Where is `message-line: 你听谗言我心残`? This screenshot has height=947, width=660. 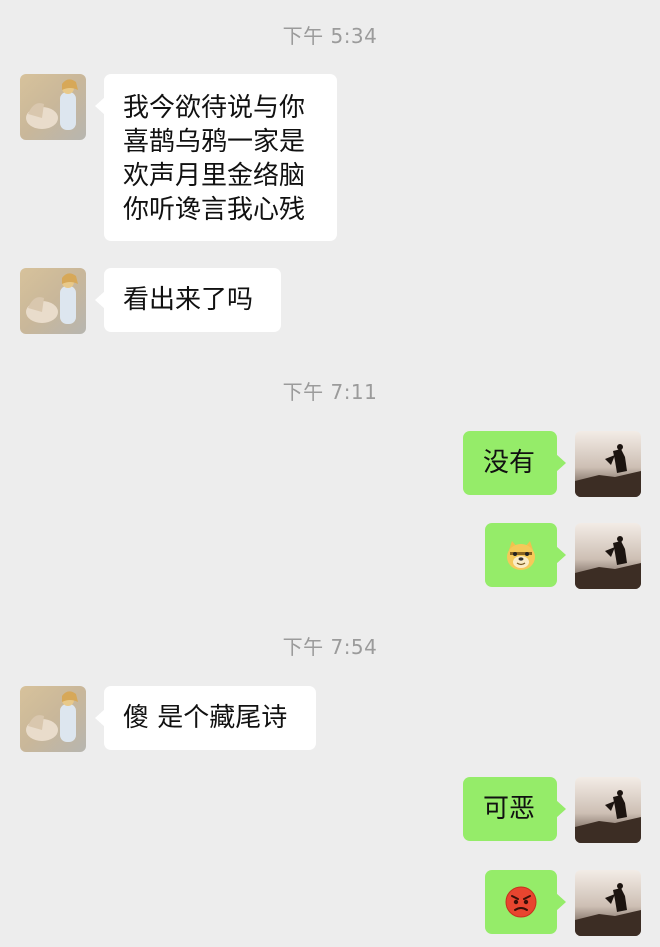
message-line: 你听谗言我心残 is located at coordinates (214, 210).